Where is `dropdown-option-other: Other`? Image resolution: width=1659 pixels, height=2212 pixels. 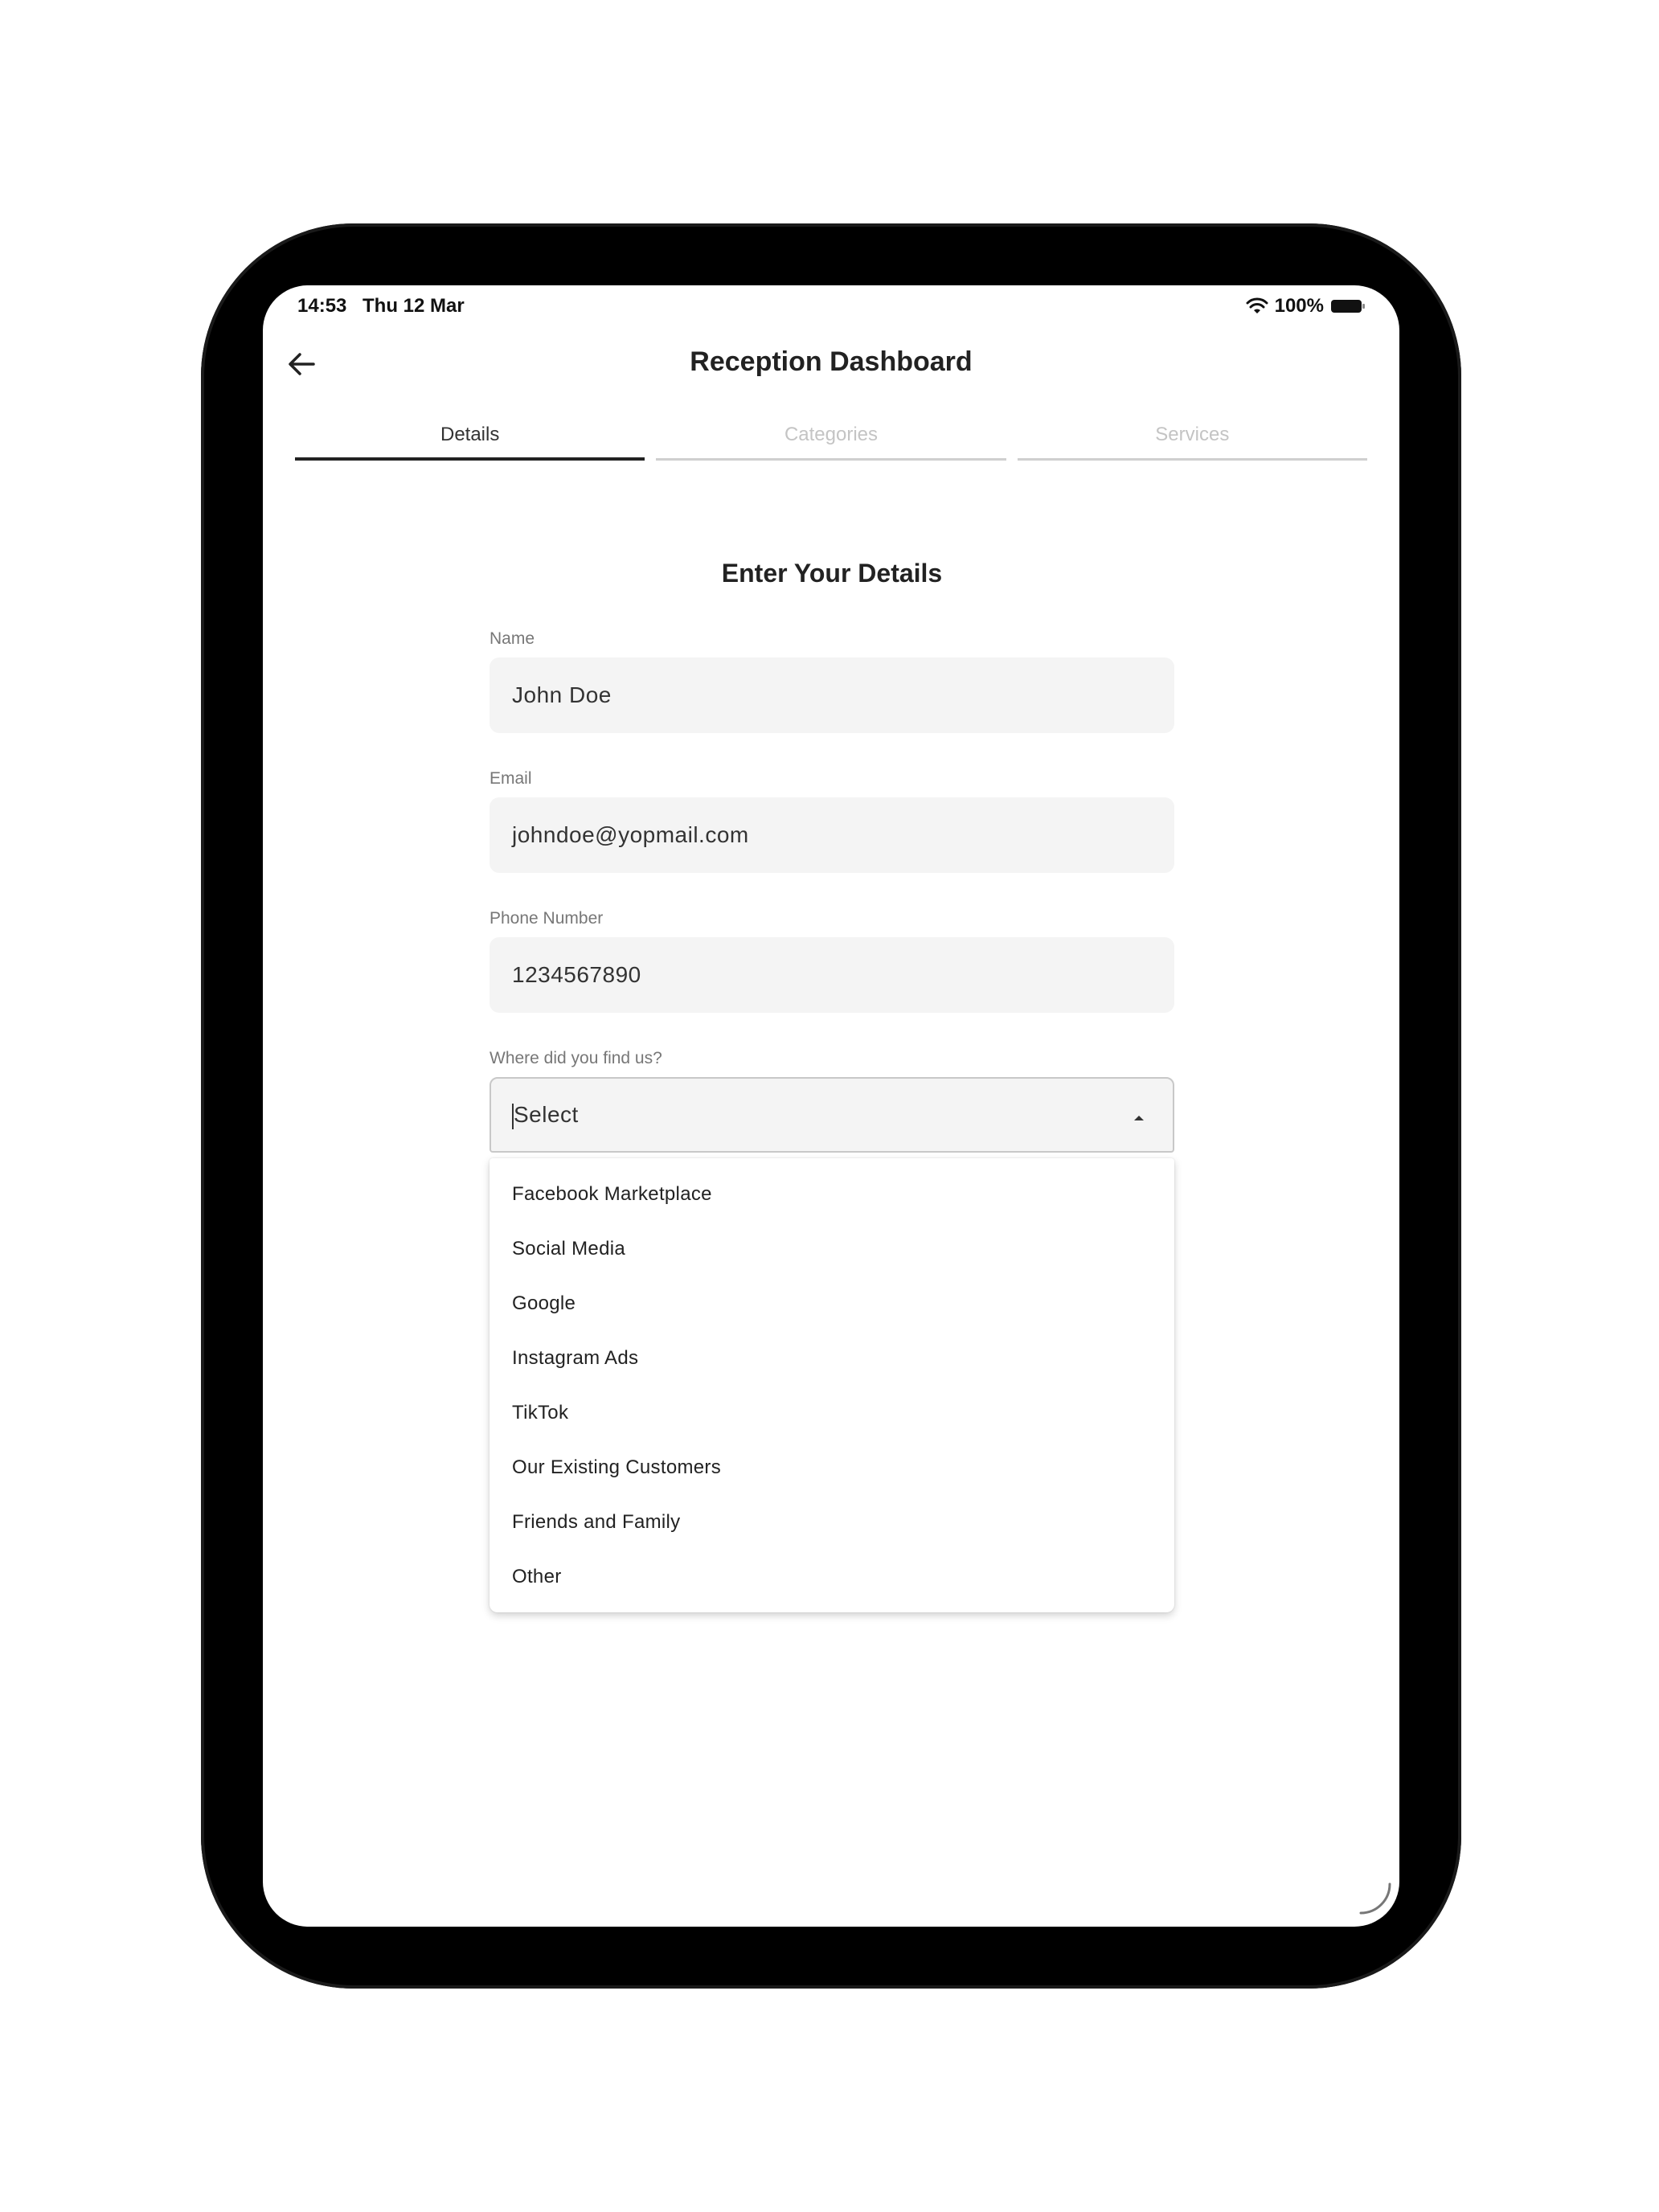 dropdown-option-other: Other is located at coordinates (537, 1577).